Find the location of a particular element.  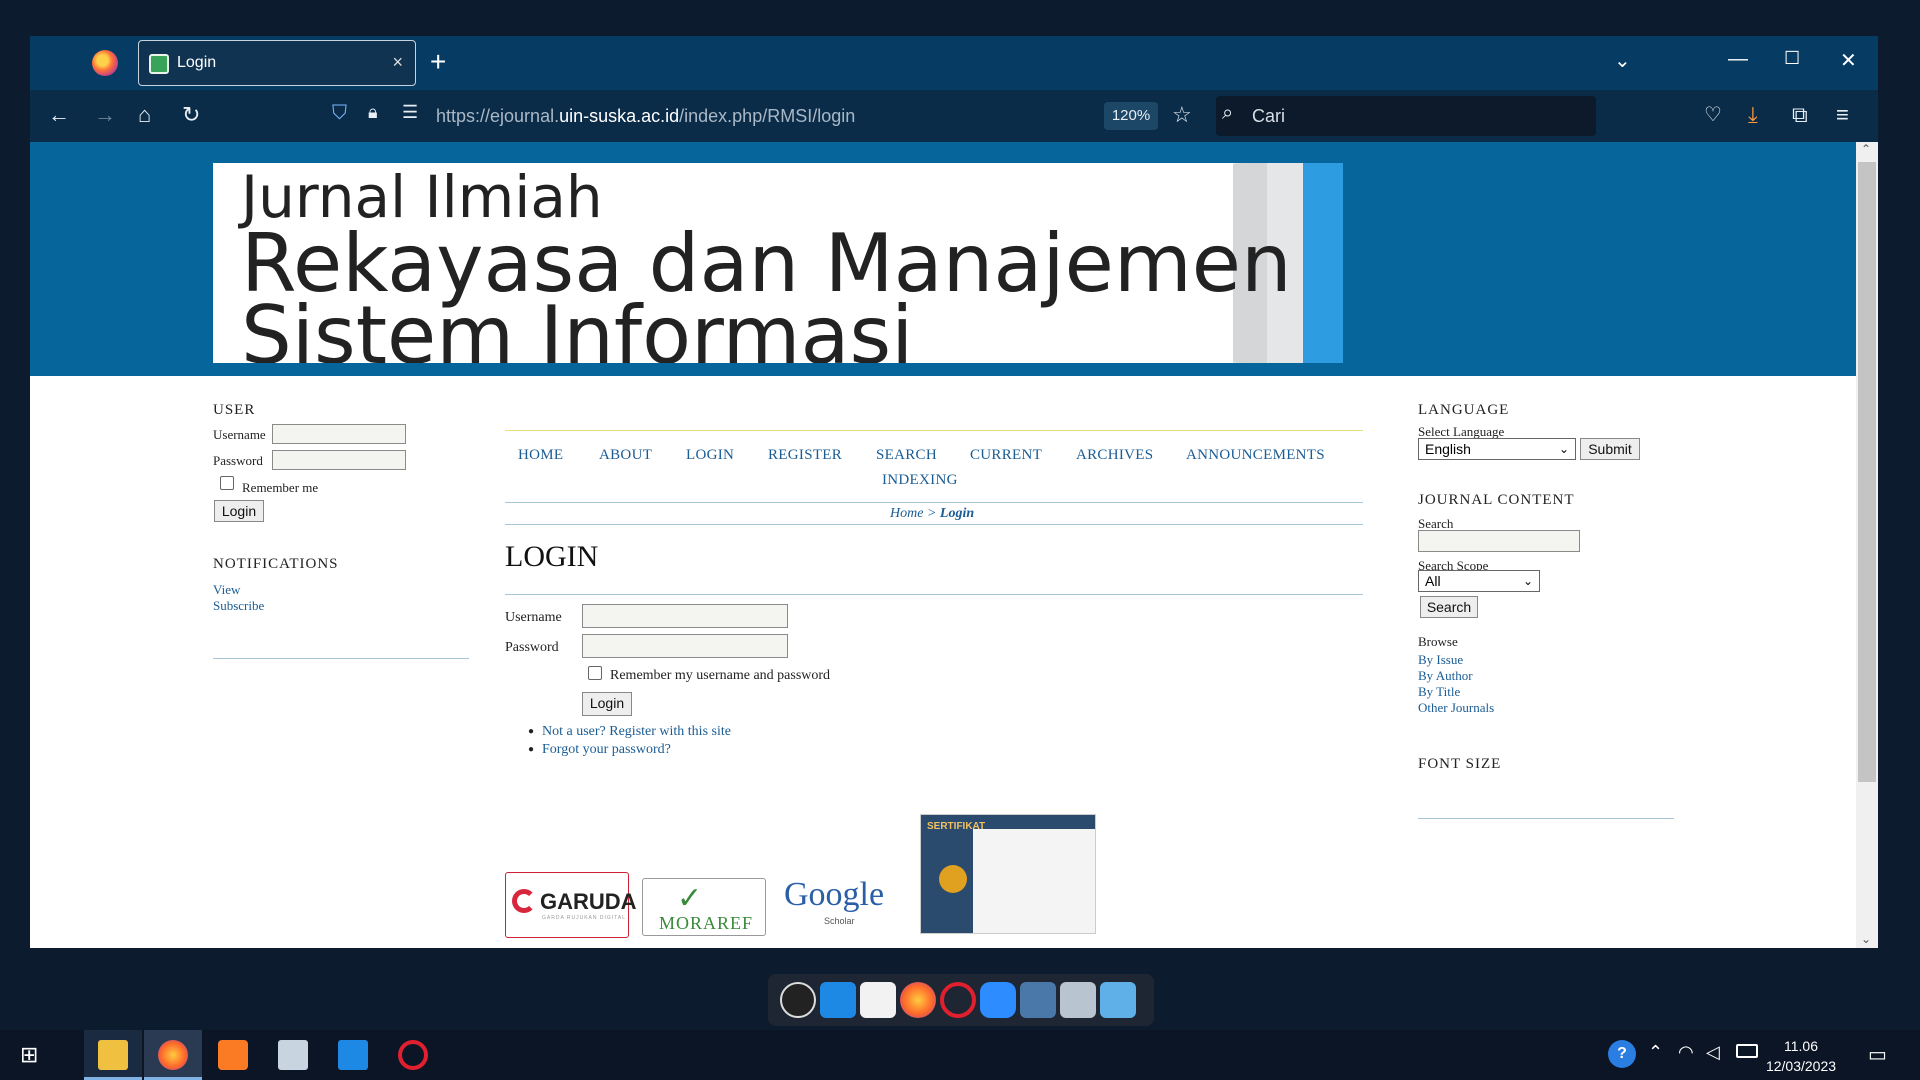

page-title: LOGIN is located at coordinates (552, 556).